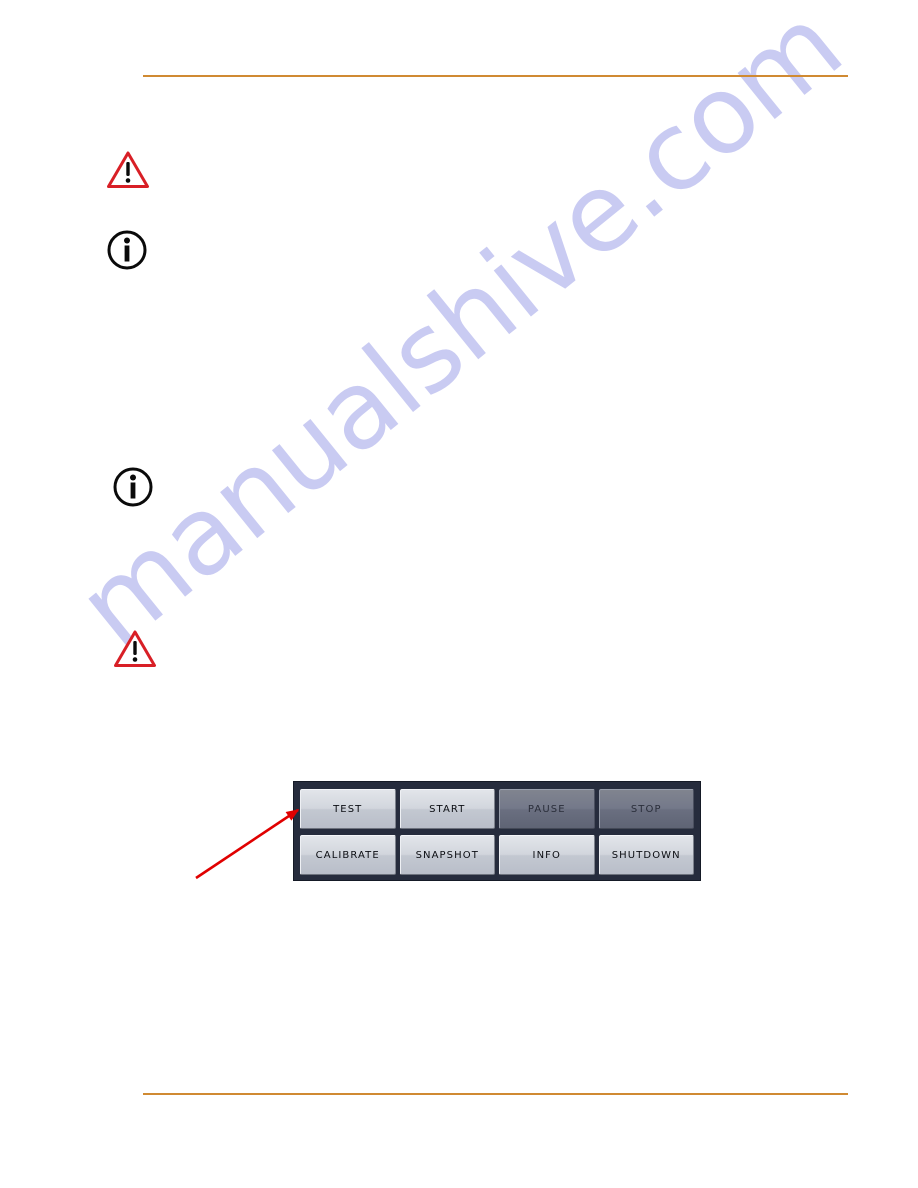 The image size is (918, 1188). What do you see at coordinates (495, 76) in the screenshot?
I see `header-rule` at bounding box center [495, 76].